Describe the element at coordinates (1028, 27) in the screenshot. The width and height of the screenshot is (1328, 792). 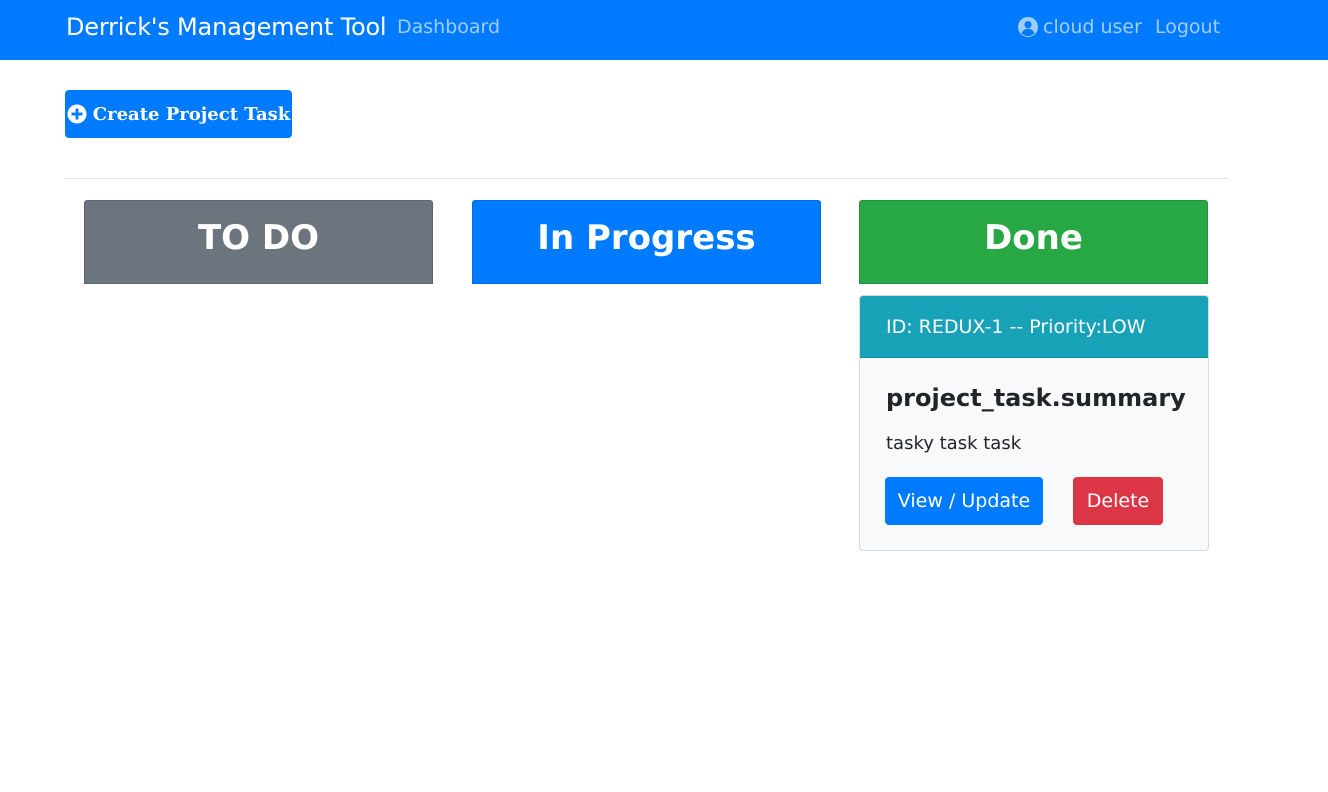
I see `user-circle-icon` at that location.